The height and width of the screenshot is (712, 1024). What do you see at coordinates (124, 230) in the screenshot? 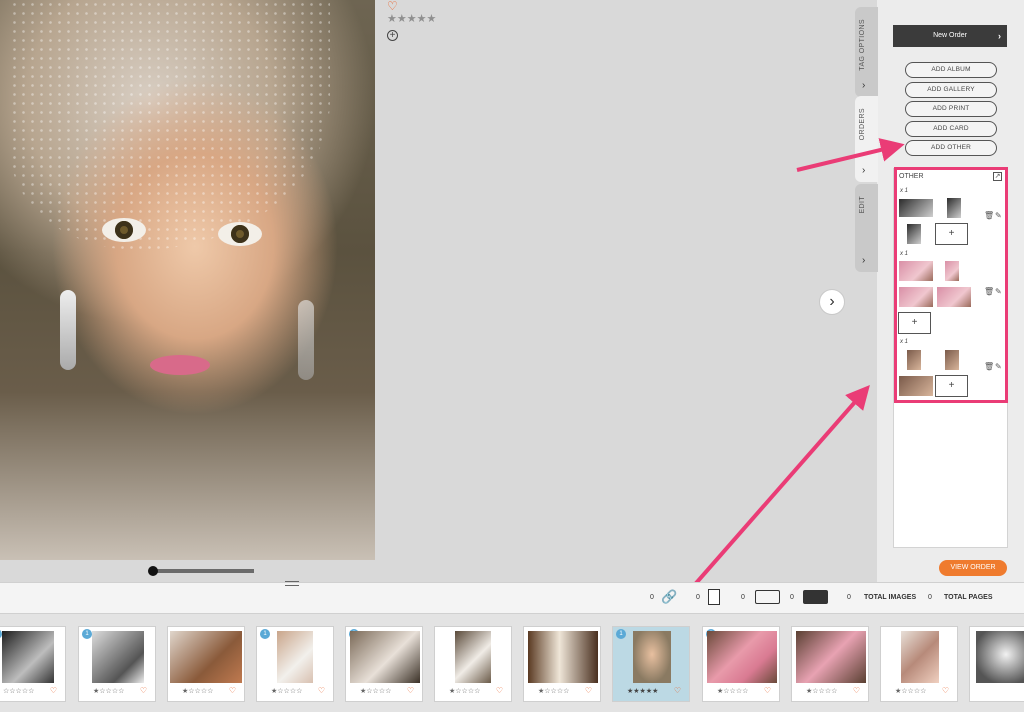
I see `photo-left-eye` at bounding box center [124, 230].